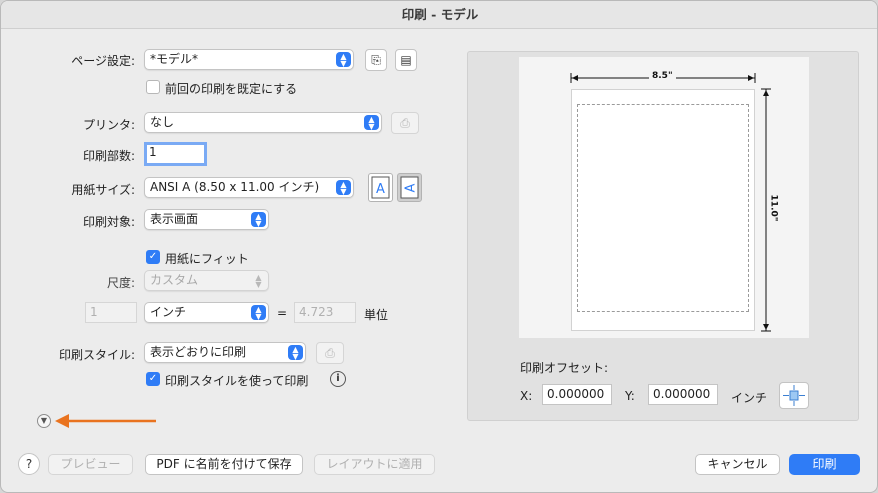 The height and width of the screenshot is (493, 878). I want to click on scale-left-field: 1, so click(111, 312).